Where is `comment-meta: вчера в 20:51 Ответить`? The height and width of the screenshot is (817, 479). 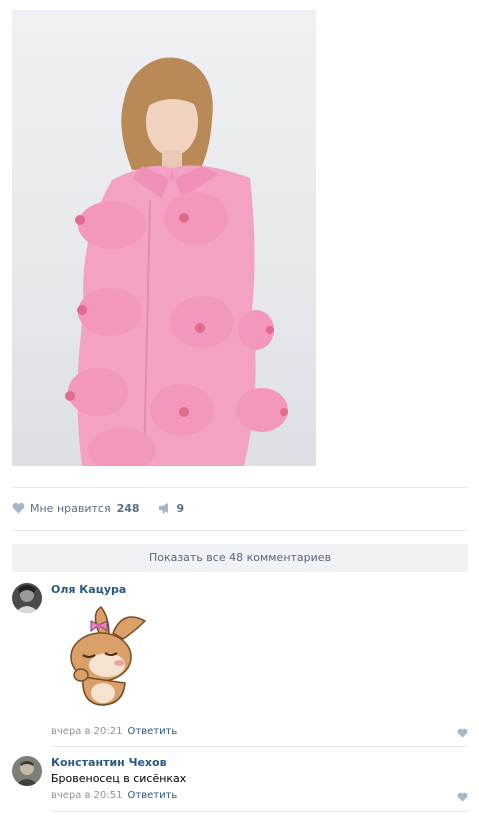 comment-meta: вчера в 20:51 Ответить is located at coordinates (259, 795).